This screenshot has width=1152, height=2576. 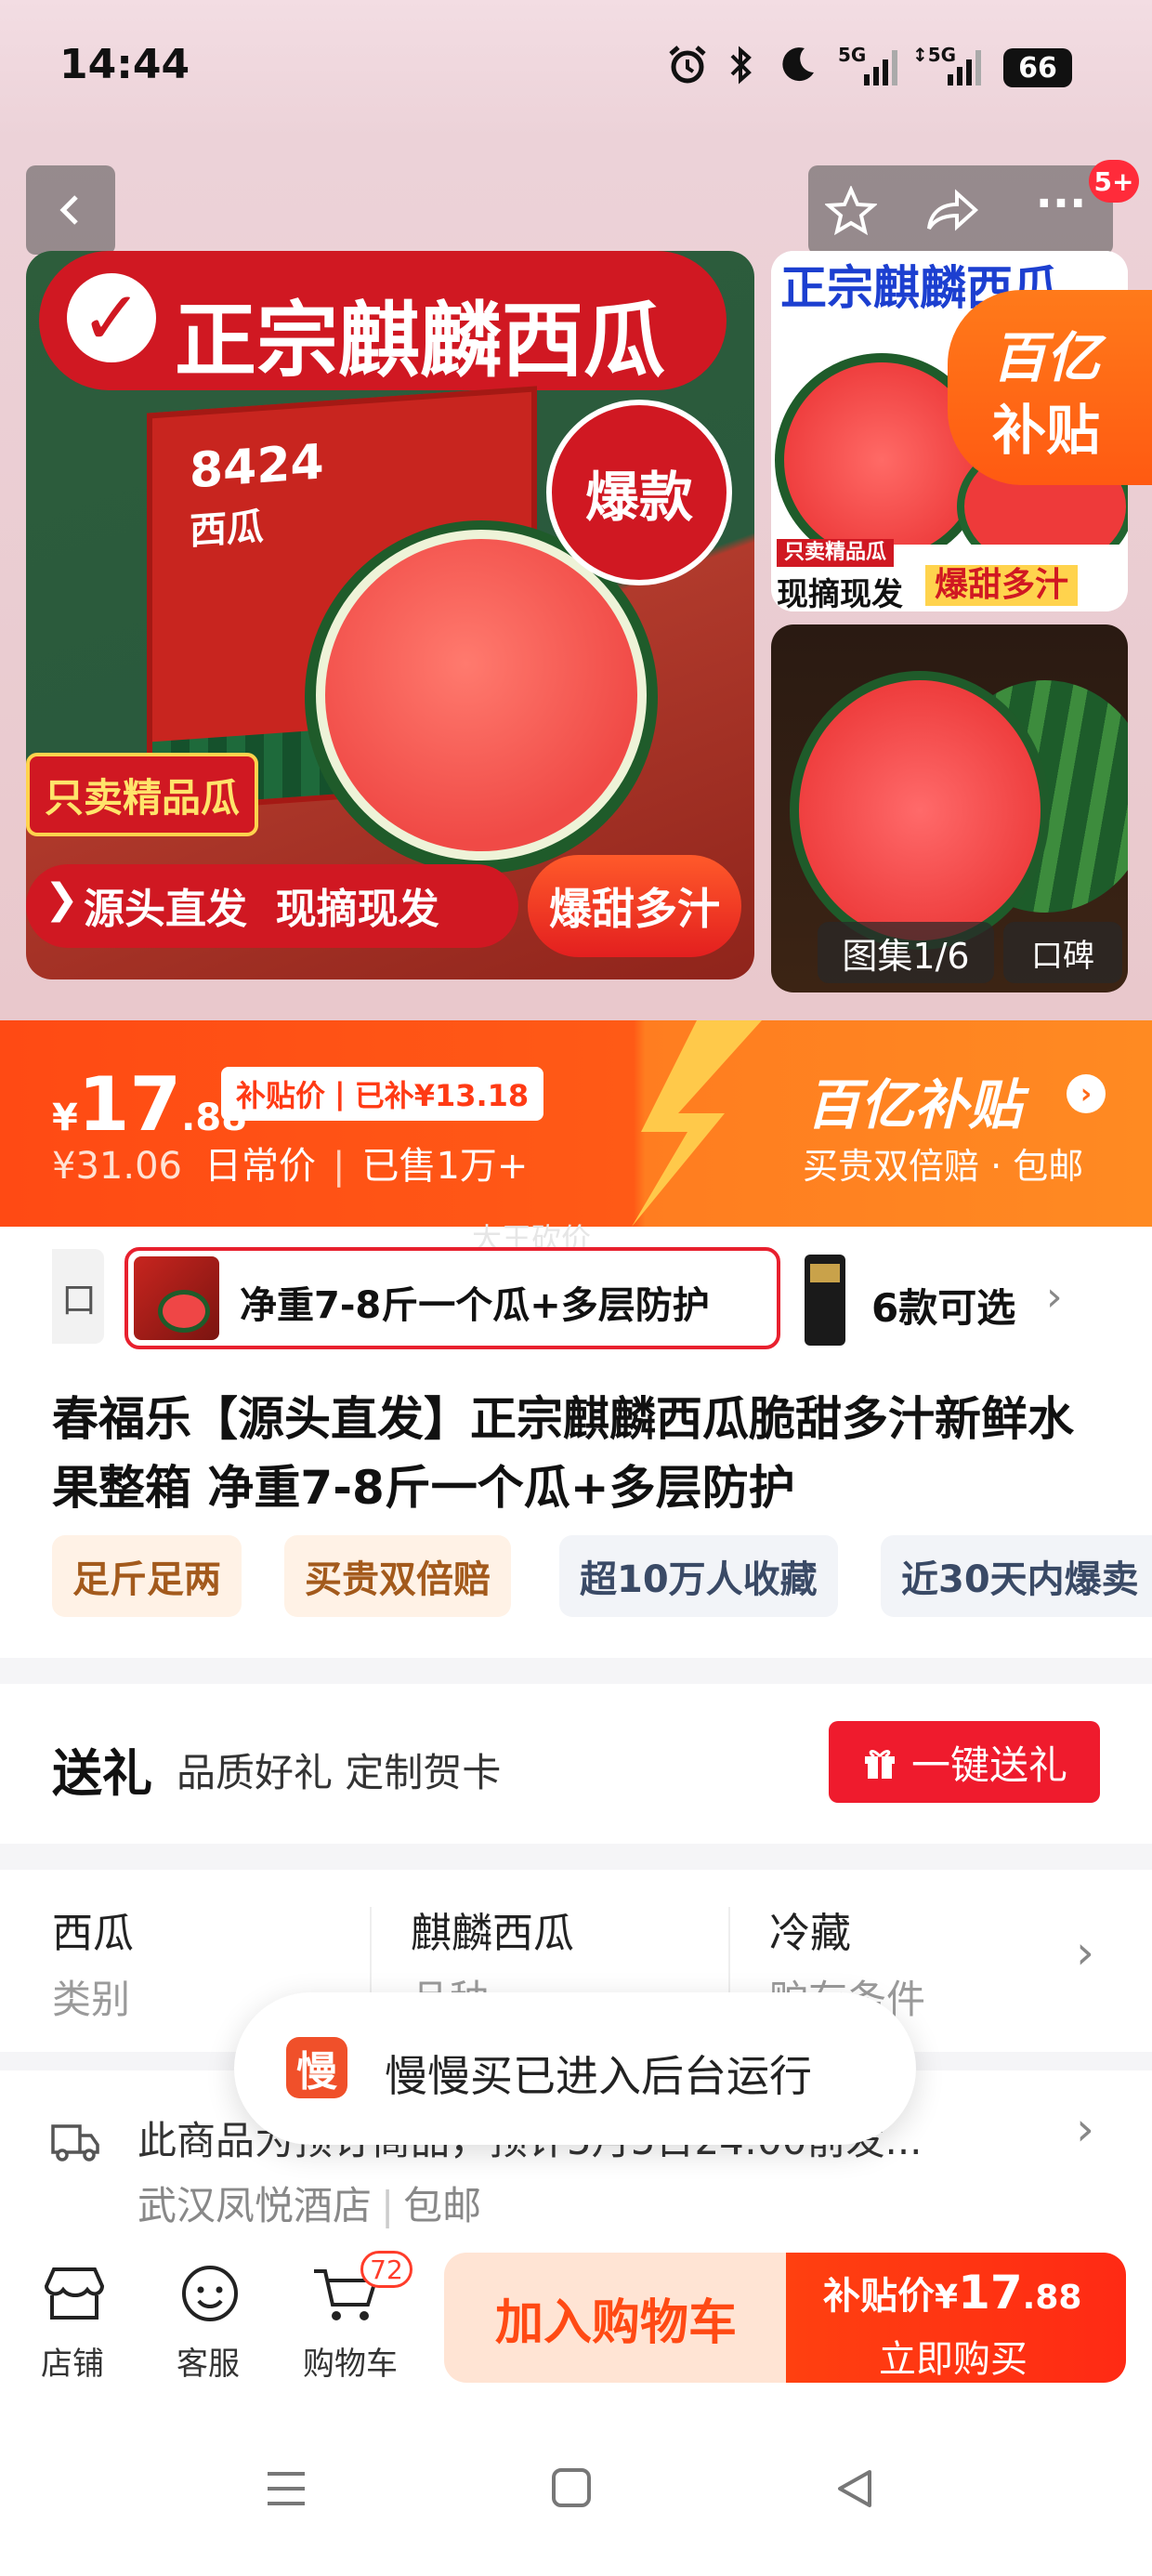 I want to click on buy-now-label: 立即购买, so click(x=953, y=2359).